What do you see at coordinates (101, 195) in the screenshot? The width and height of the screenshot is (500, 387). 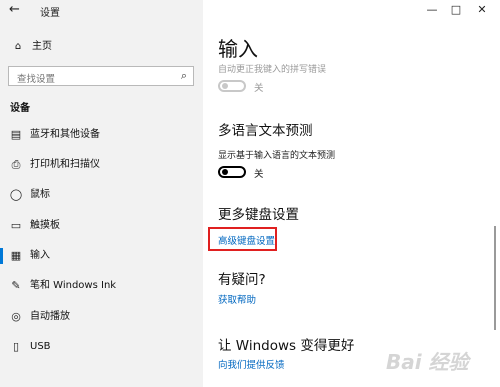 I see `sidebar-item-mouse: ◯ 鼠标` at bounding box center [101, 195].